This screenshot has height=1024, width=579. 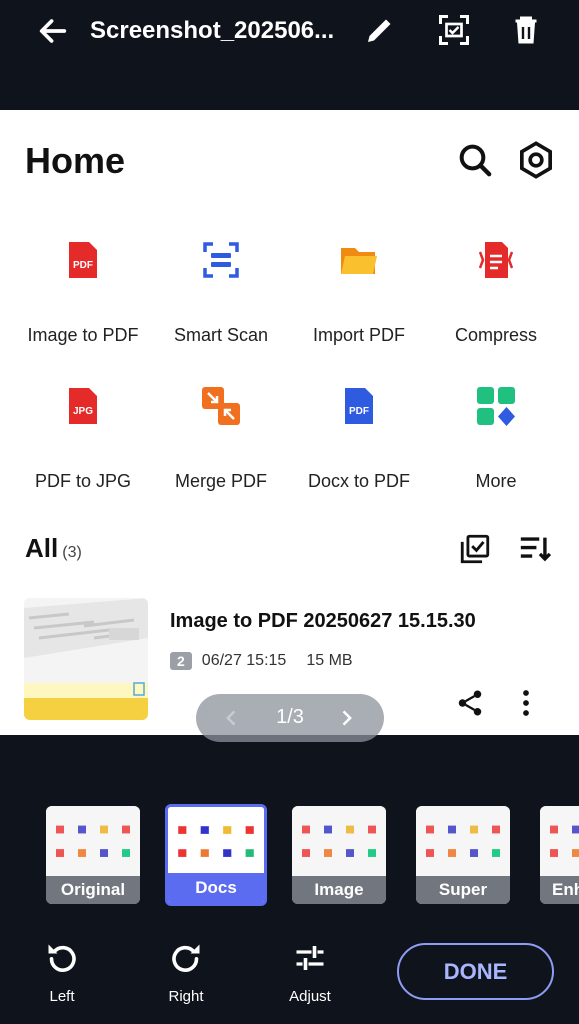 What do you see at coordinates (221, 439) in the screenshot?
I see `tool-merge-pdf: Merge PDF` at bounding box center [221, 439].